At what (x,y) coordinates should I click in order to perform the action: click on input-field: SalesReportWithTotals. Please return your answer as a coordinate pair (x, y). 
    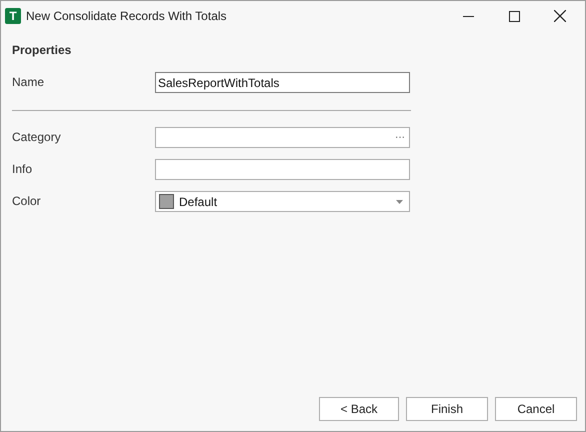
    Looking at the image, I should click on (282, 82).